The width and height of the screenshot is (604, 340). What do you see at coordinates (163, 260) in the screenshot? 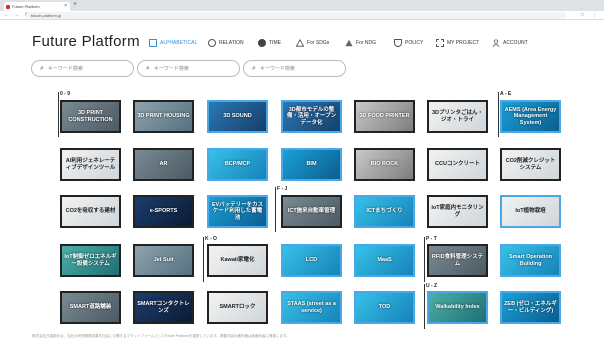
I see `tile-card: Jet Suit` at bounding box center [163, 260].